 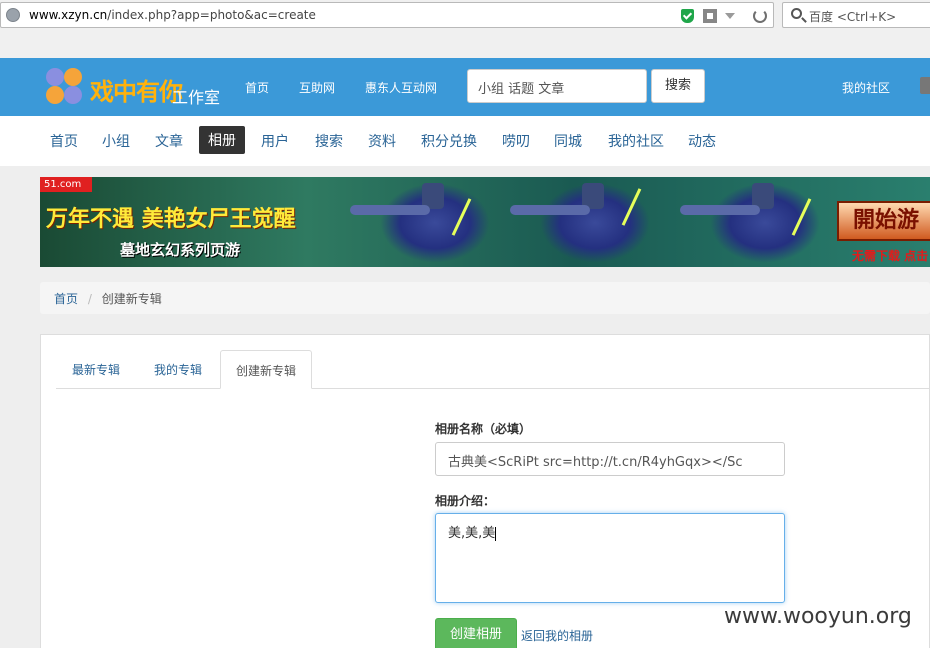 What do you see at coordinates (136, 89) in the screenshot?
I see `logo-text: 戏中有你` at bounding box center [136, 89].